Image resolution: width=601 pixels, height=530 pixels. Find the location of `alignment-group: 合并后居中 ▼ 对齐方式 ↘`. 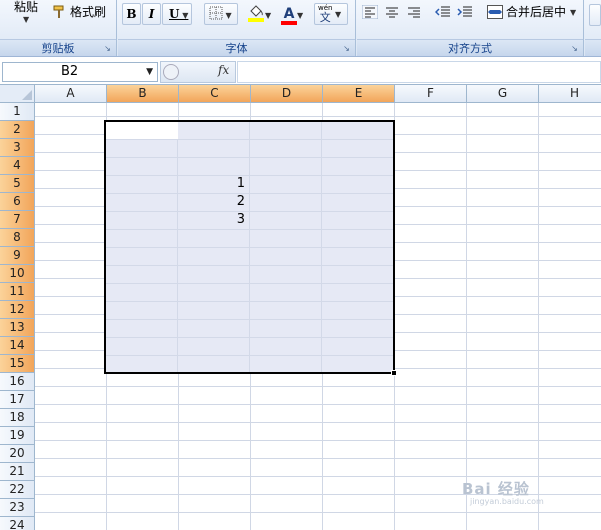

alignment-group: 合并后居中 ▼ 对齐方式 ↘ is located at coordinates (470, 28).